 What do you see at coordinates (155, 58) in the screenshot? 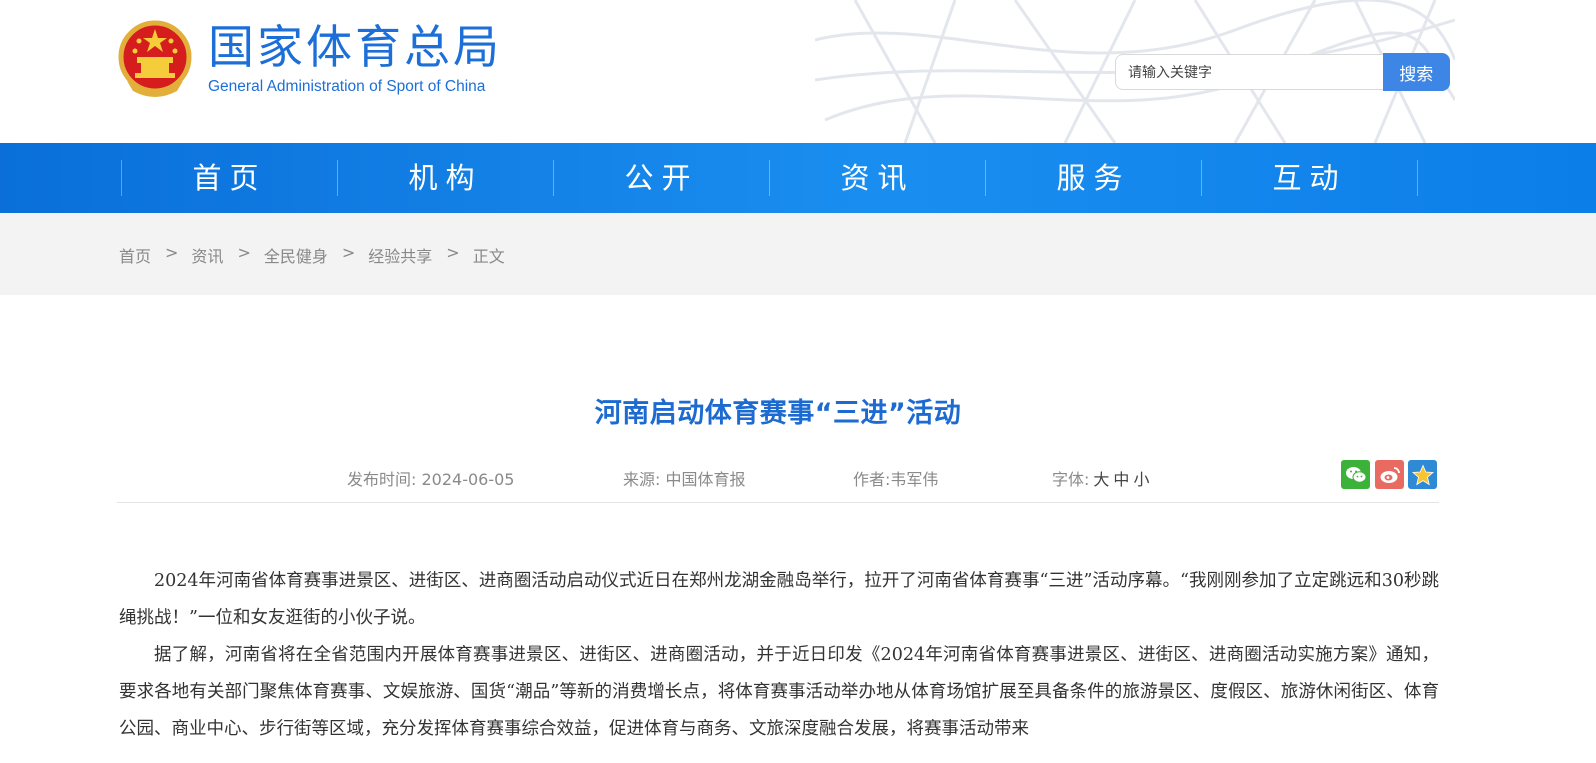
I see `national-emblem-icon` at bounding box center [155, 58].